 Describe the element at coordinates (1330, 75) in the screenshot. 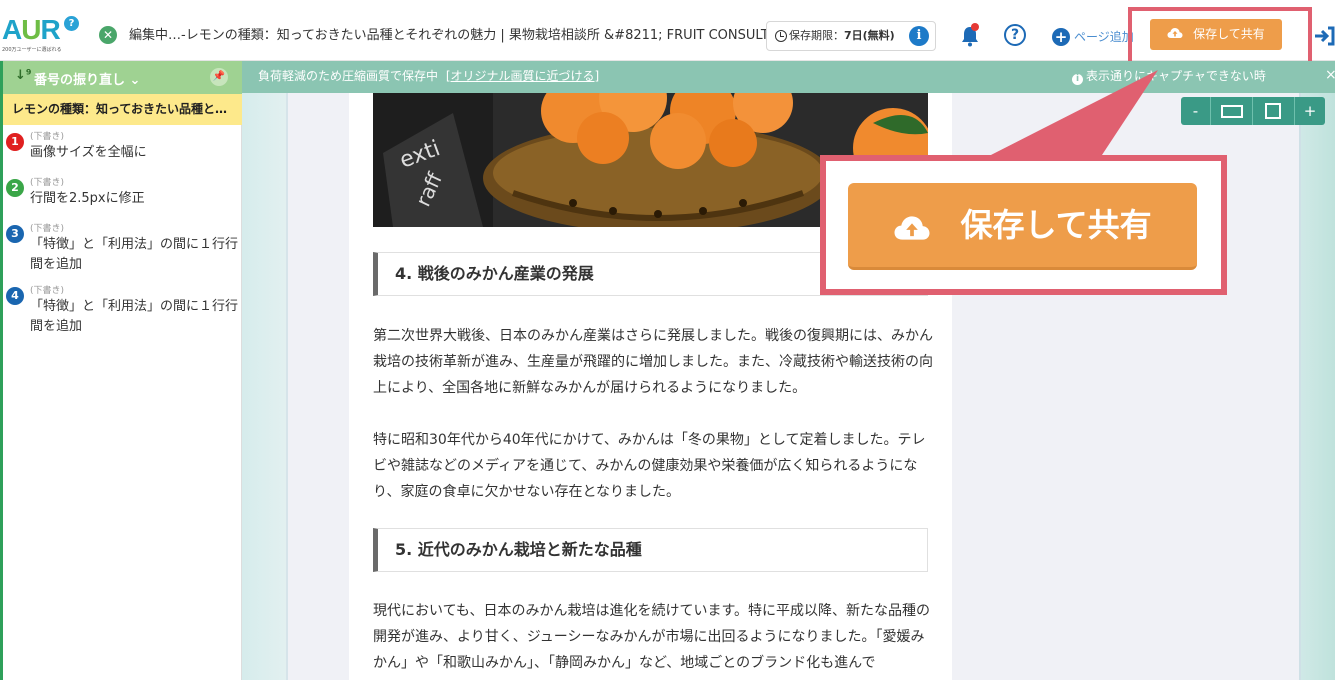

I see `close-notice-icon: ×` at that location.